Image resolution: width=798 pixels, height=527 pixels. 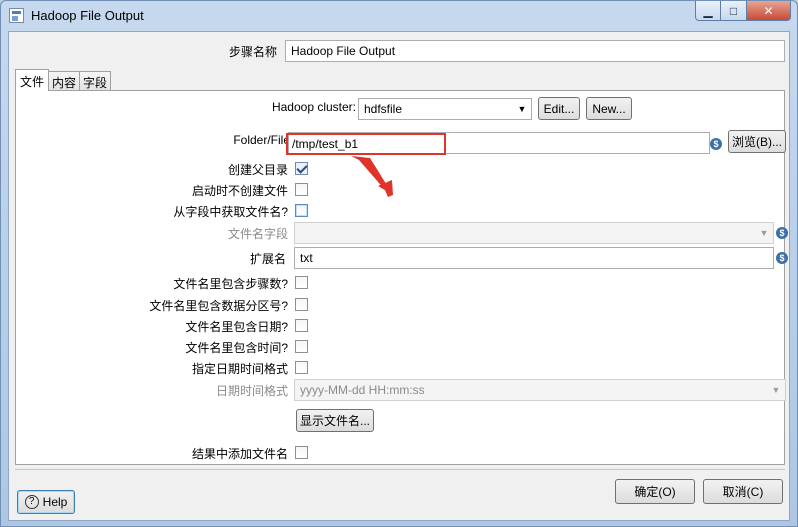 What do you see at coordinates (301, 304) in the screenshot?
I see `include-partnr-checkbox` at bounding box center [301, 304].